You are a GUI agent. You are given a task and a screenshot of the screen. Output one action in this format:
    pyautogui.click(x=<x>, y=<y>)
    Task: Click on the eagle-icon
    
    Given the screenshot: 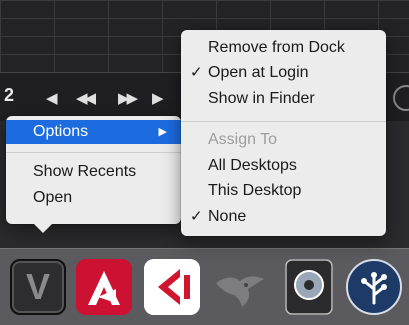 What is the action you would take?
    pyautogui.click(x=240, y=287)
    